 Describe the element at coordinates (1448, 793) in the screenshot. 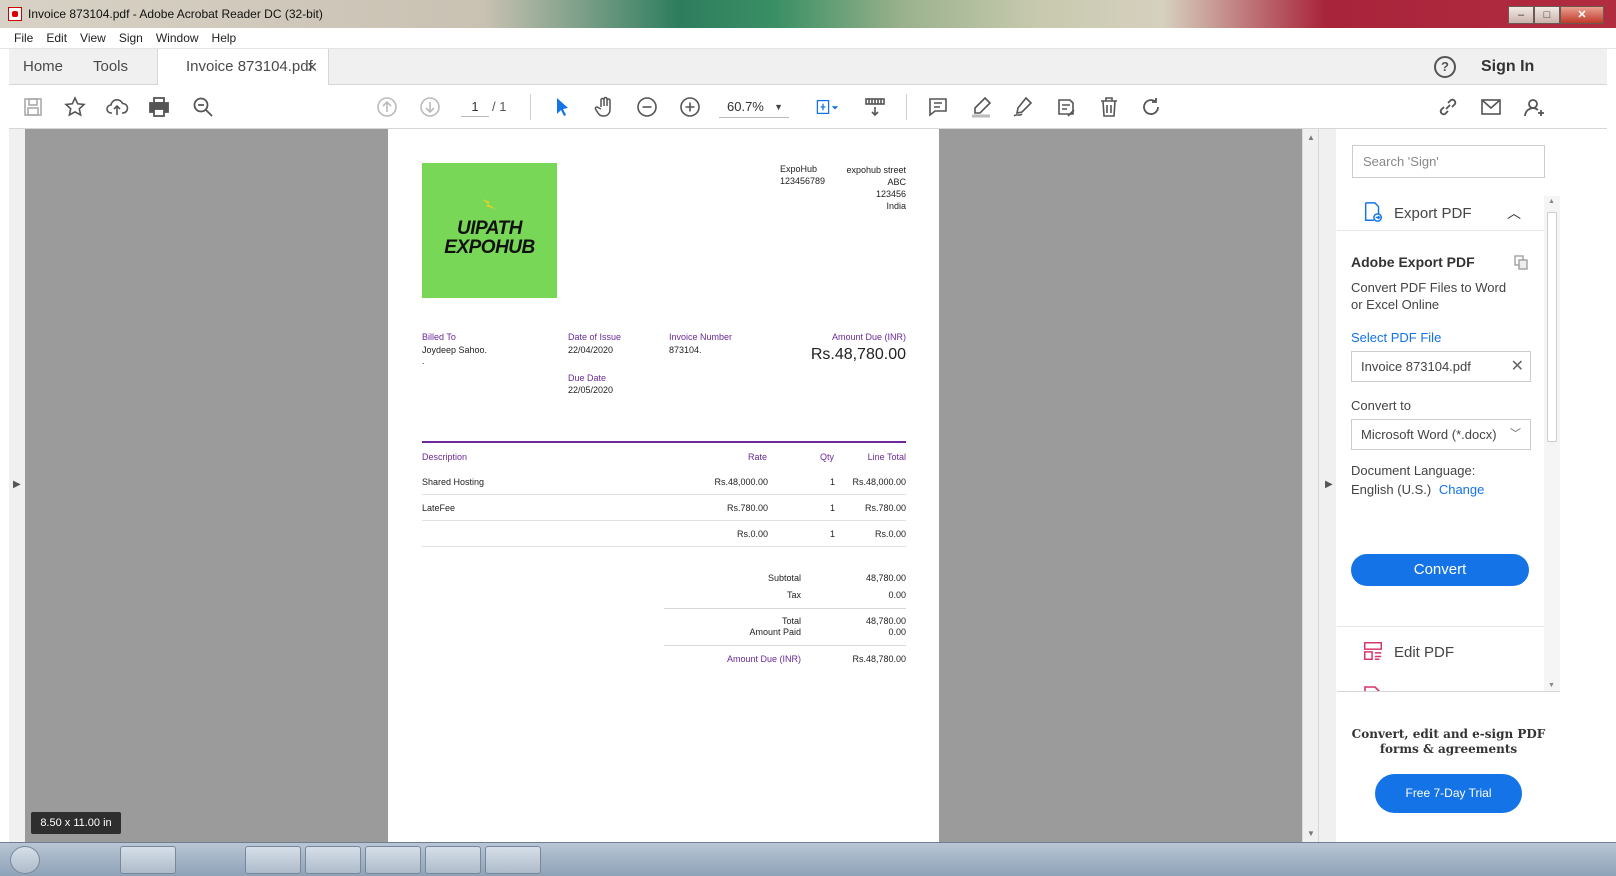

I see `free-trial-button: Free 7-Day Trial` at that location.